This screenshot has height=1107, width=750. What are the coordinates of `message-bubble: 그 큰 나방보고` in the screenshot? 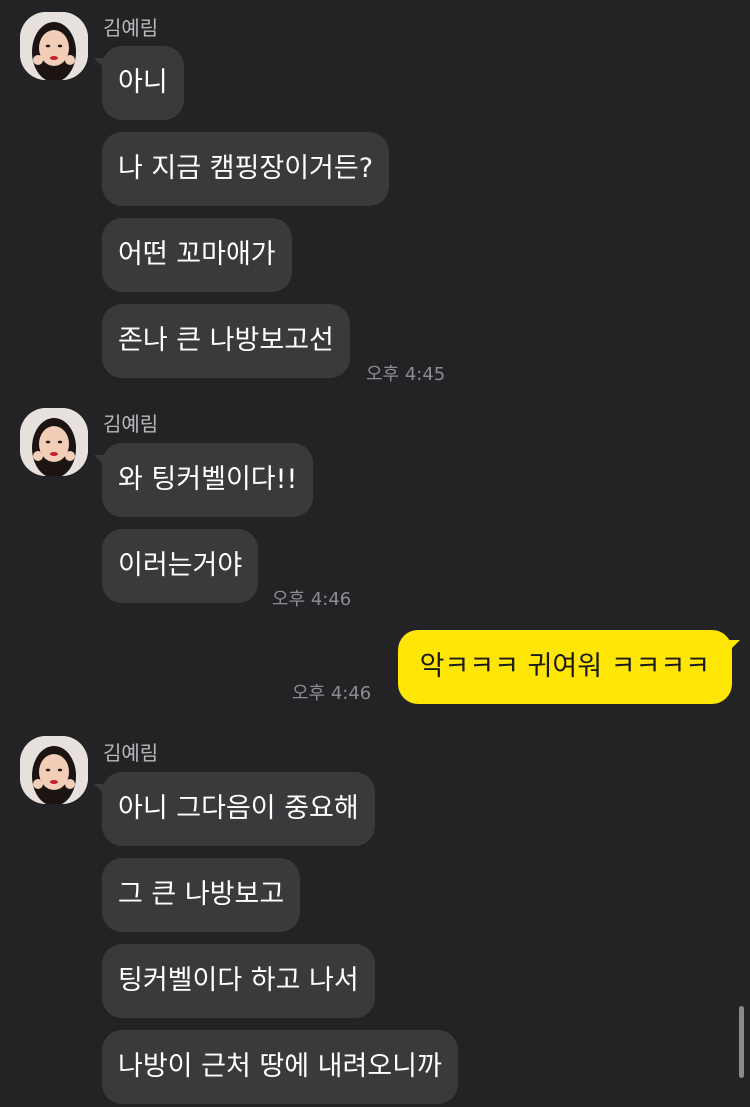 It's located at (201, 895).